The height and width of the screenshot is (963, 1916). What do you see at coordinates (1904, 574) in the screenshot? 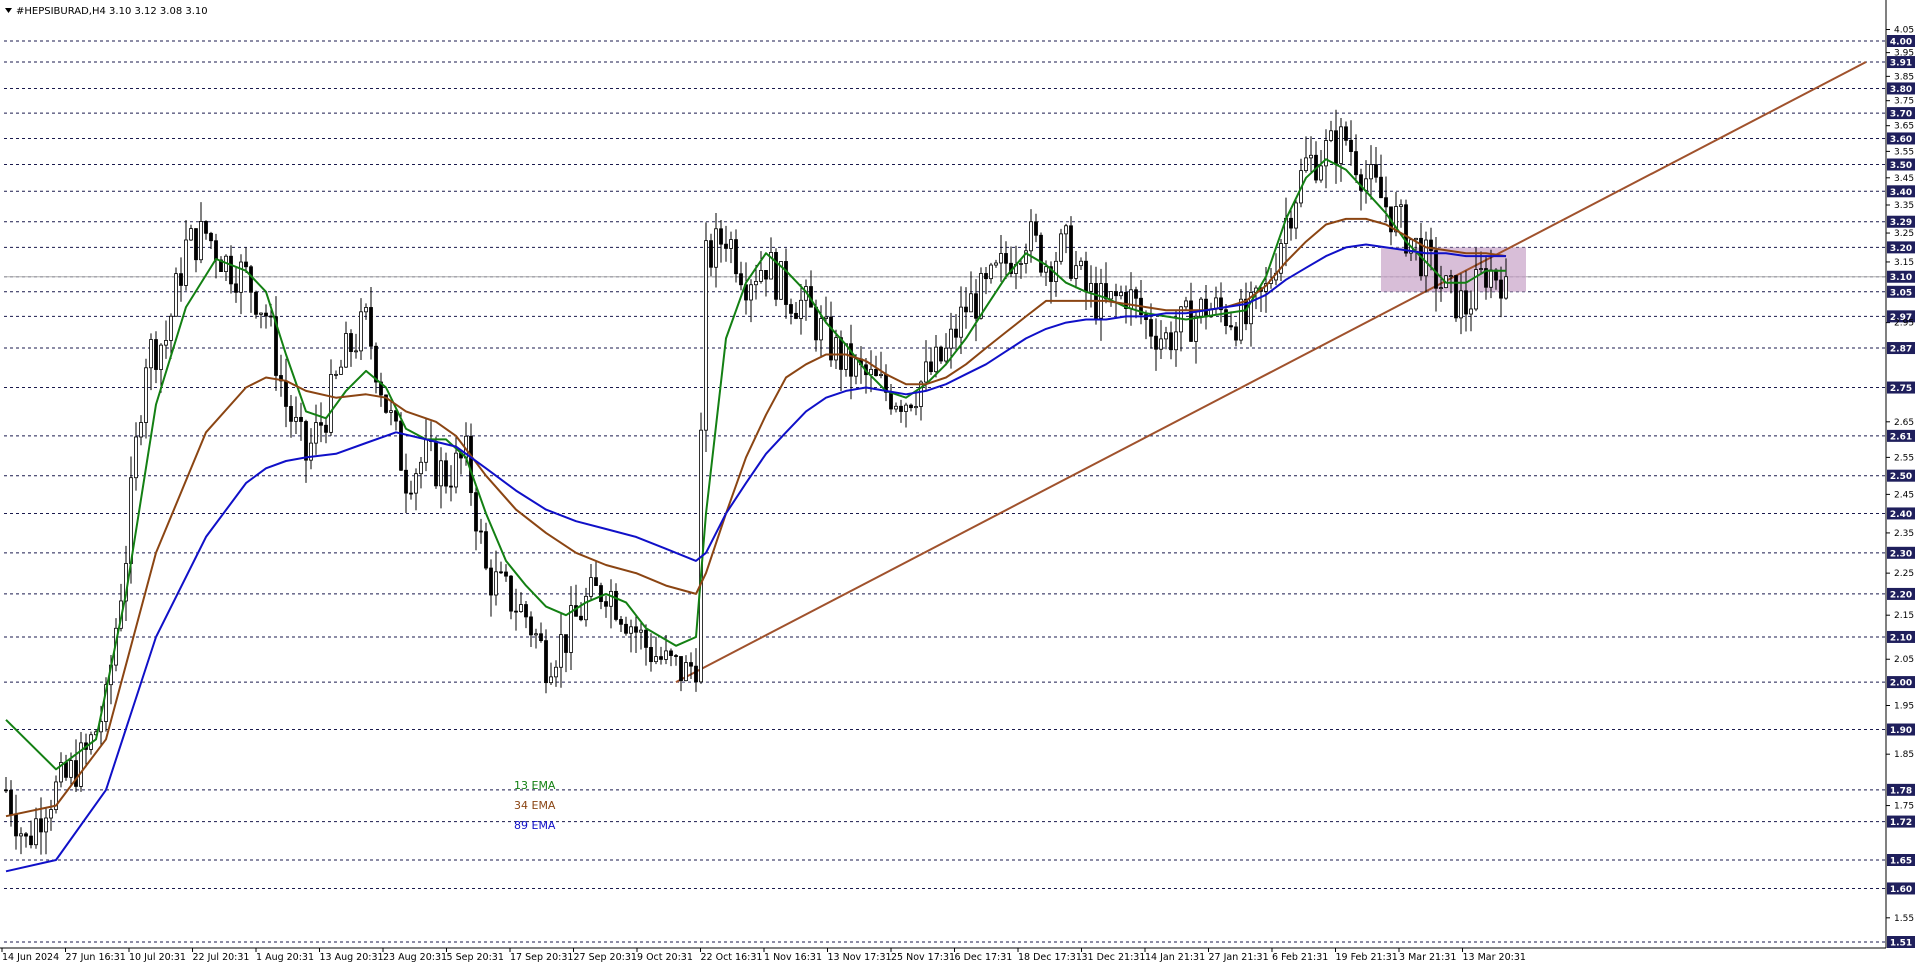
I see `y-tick-label: 2.25` at bounding box center [1904, 574].